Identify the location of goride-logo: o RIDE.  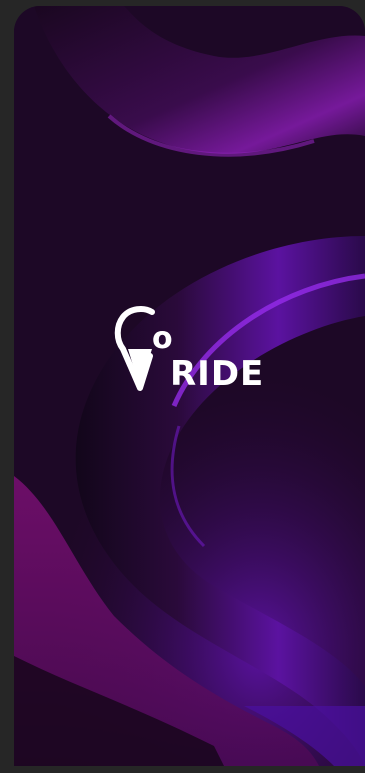
(194, 350).